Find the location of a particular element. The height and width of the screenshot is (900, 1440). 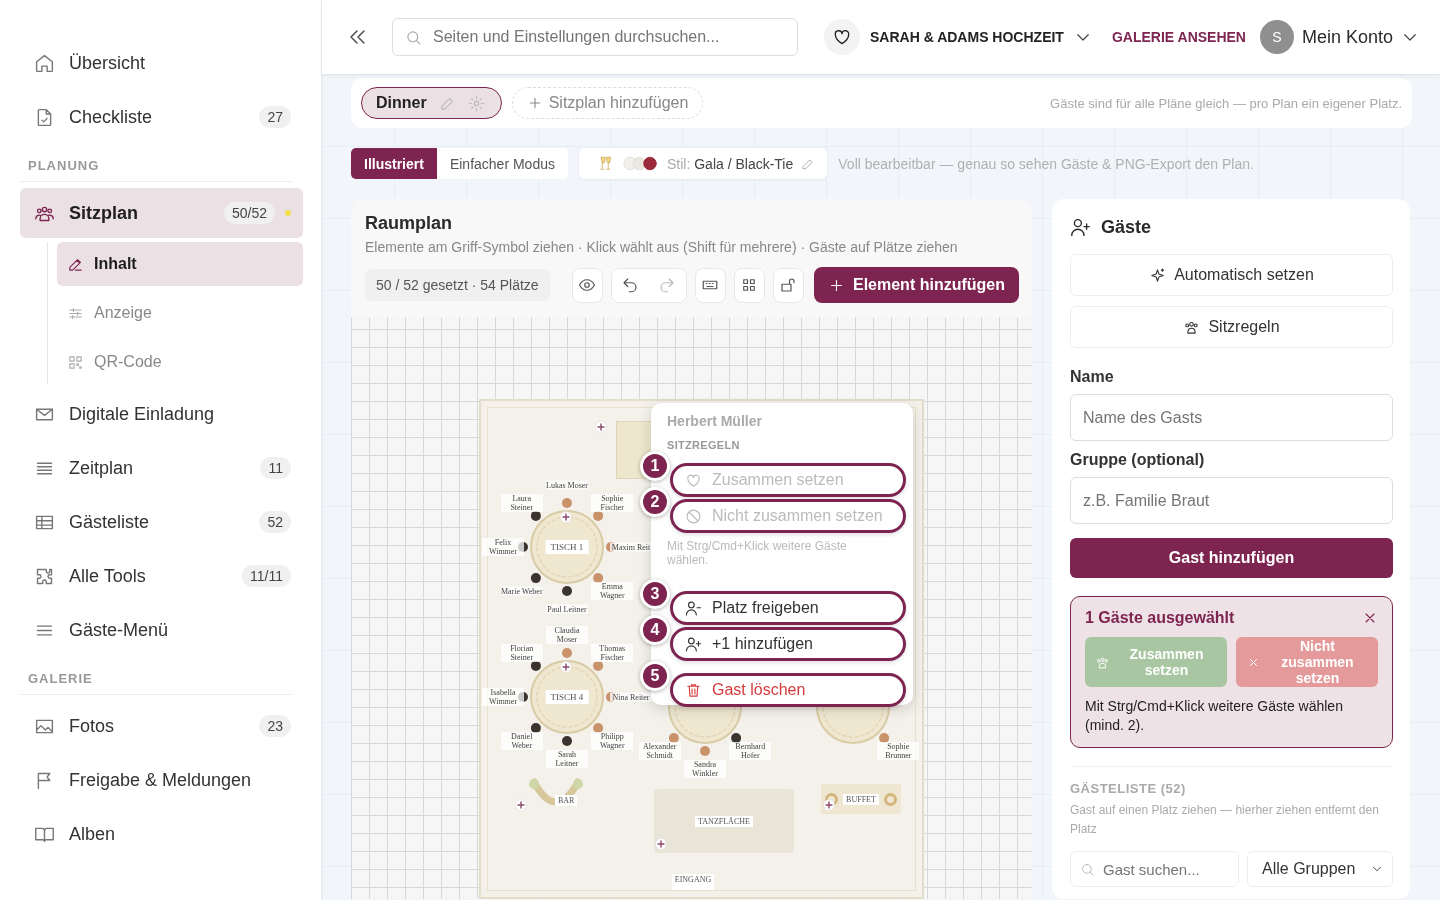

guest-name: Isabella Wimmer is located at coordinates (503, 697).